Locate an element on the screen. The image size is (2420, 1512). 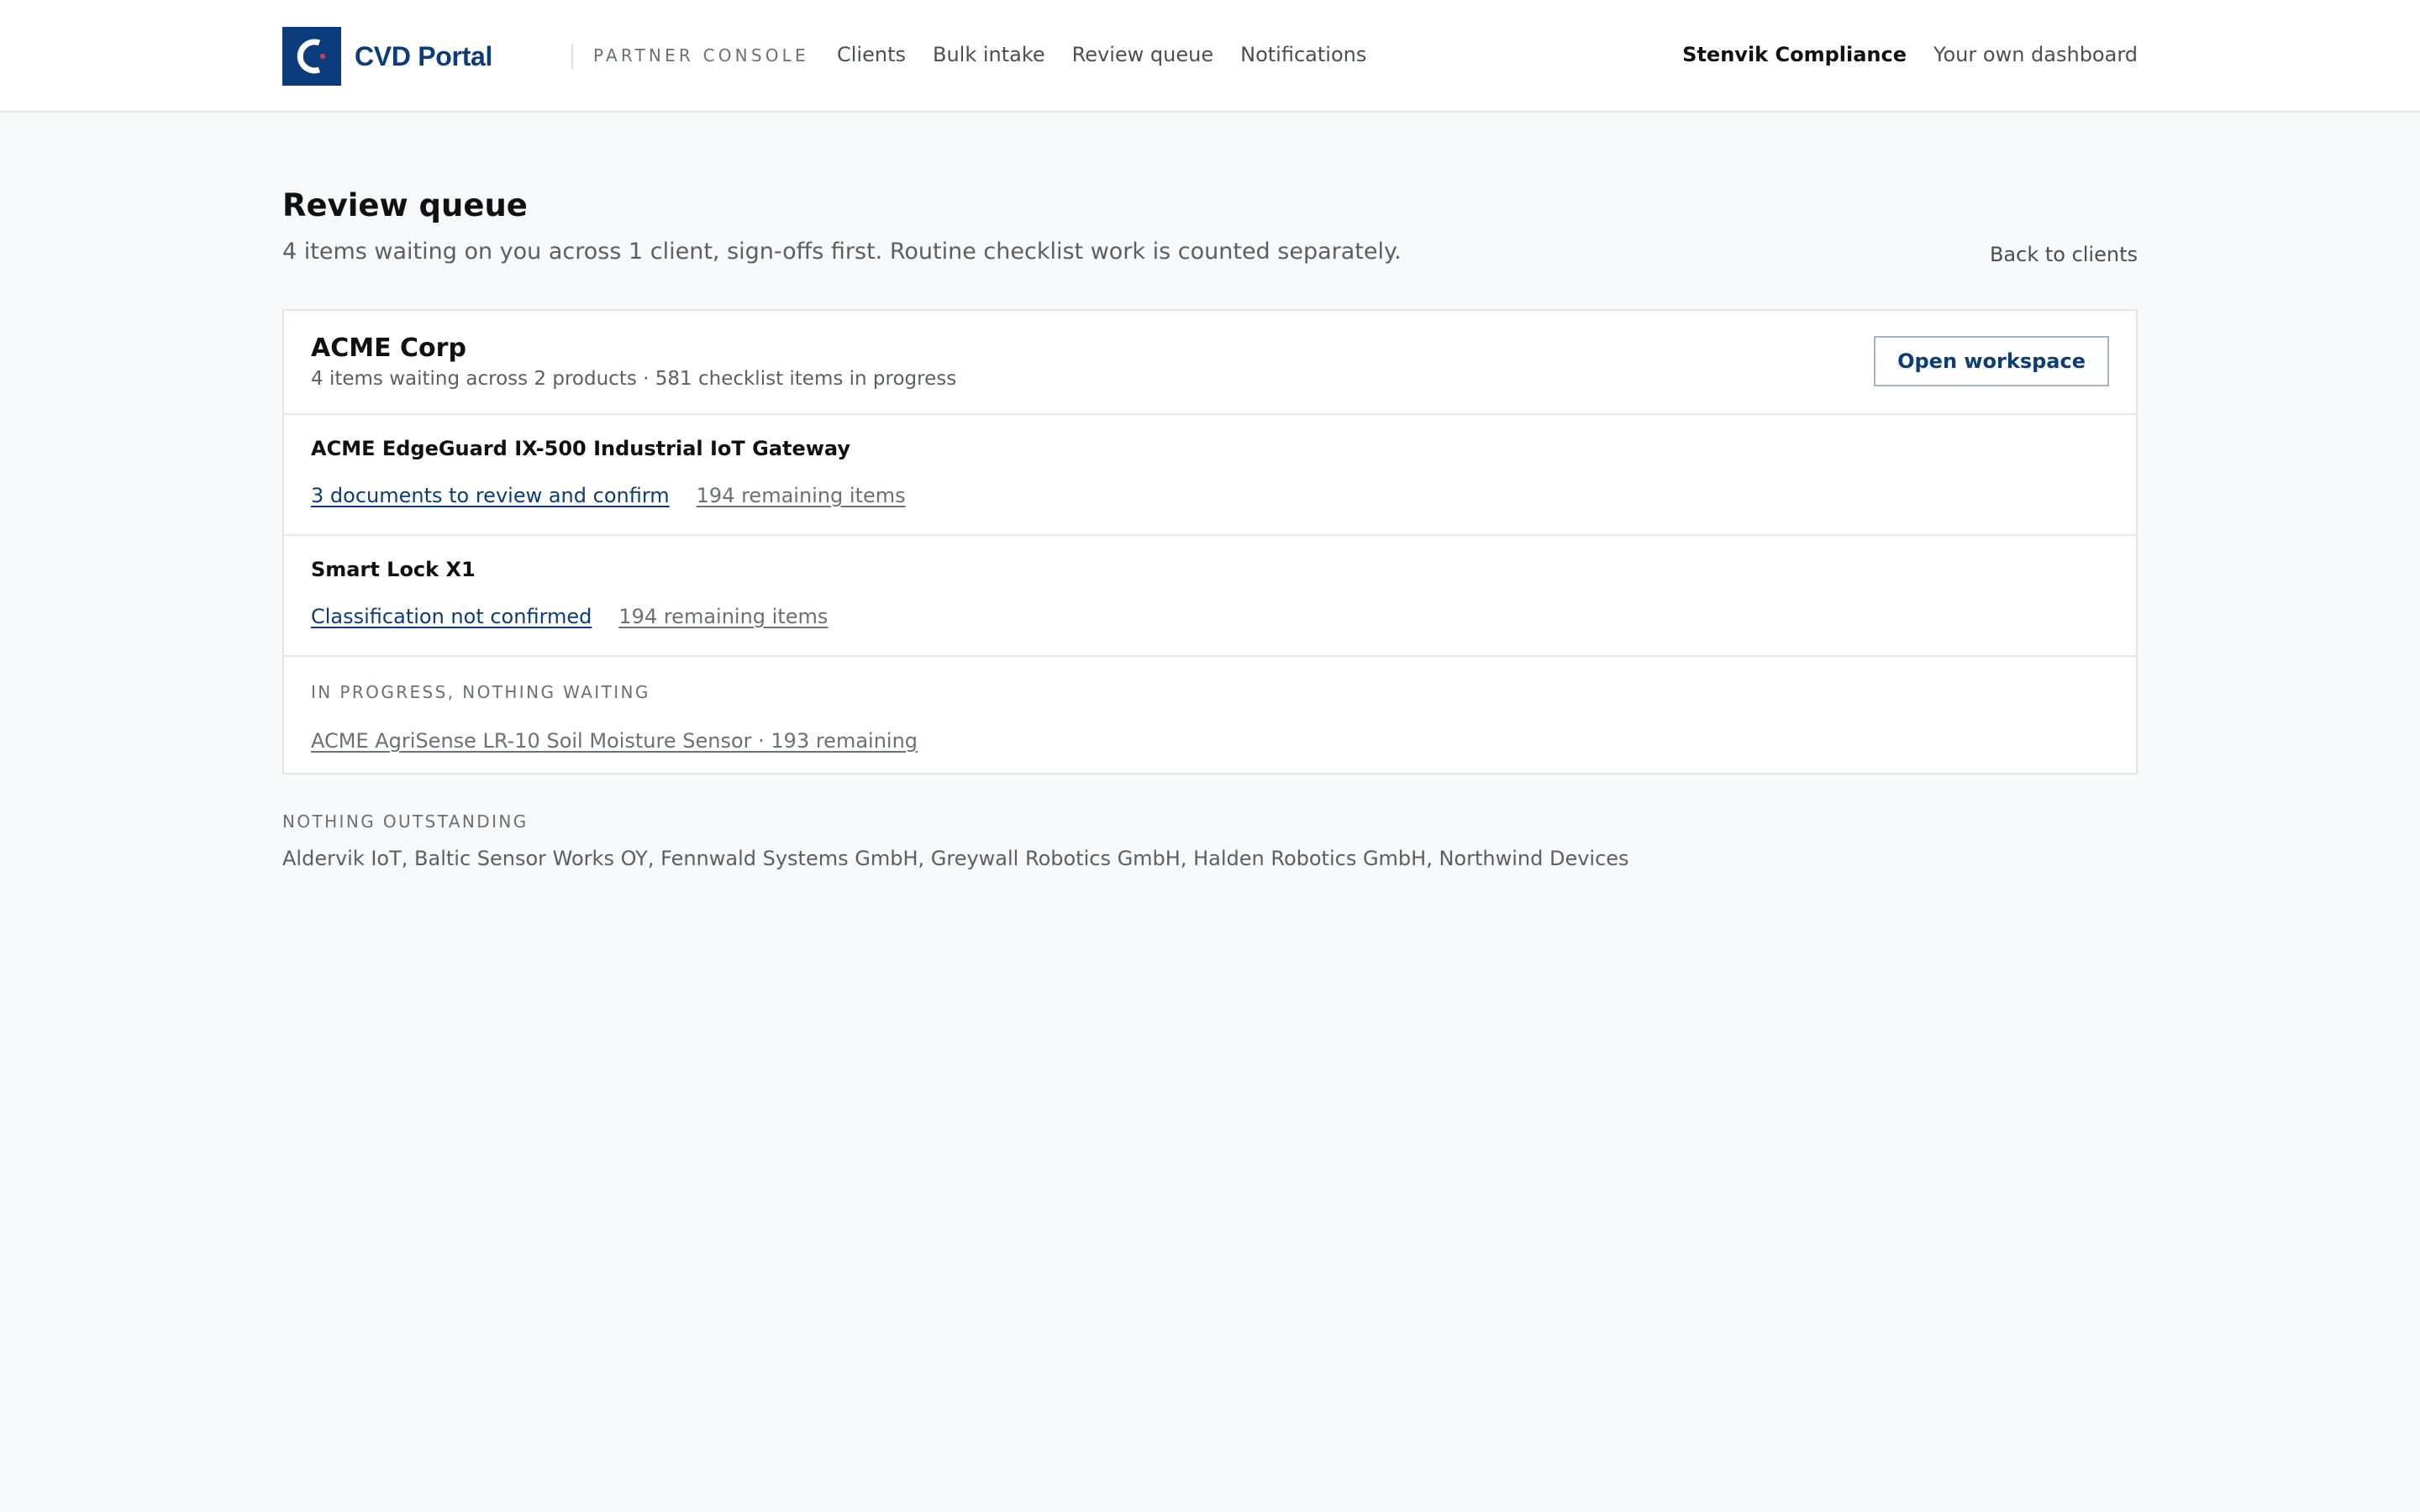
product-name: Smart Lock X1 is located at coordinates (393, 569).